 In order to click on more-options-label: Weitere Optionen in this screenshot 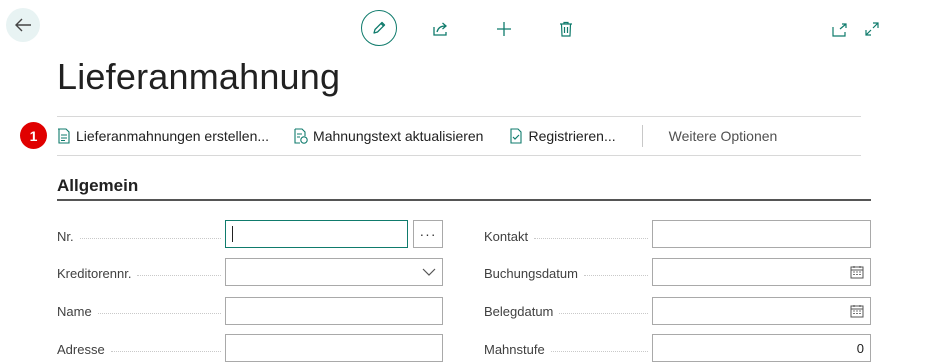, I will do `click(723, 136)`.